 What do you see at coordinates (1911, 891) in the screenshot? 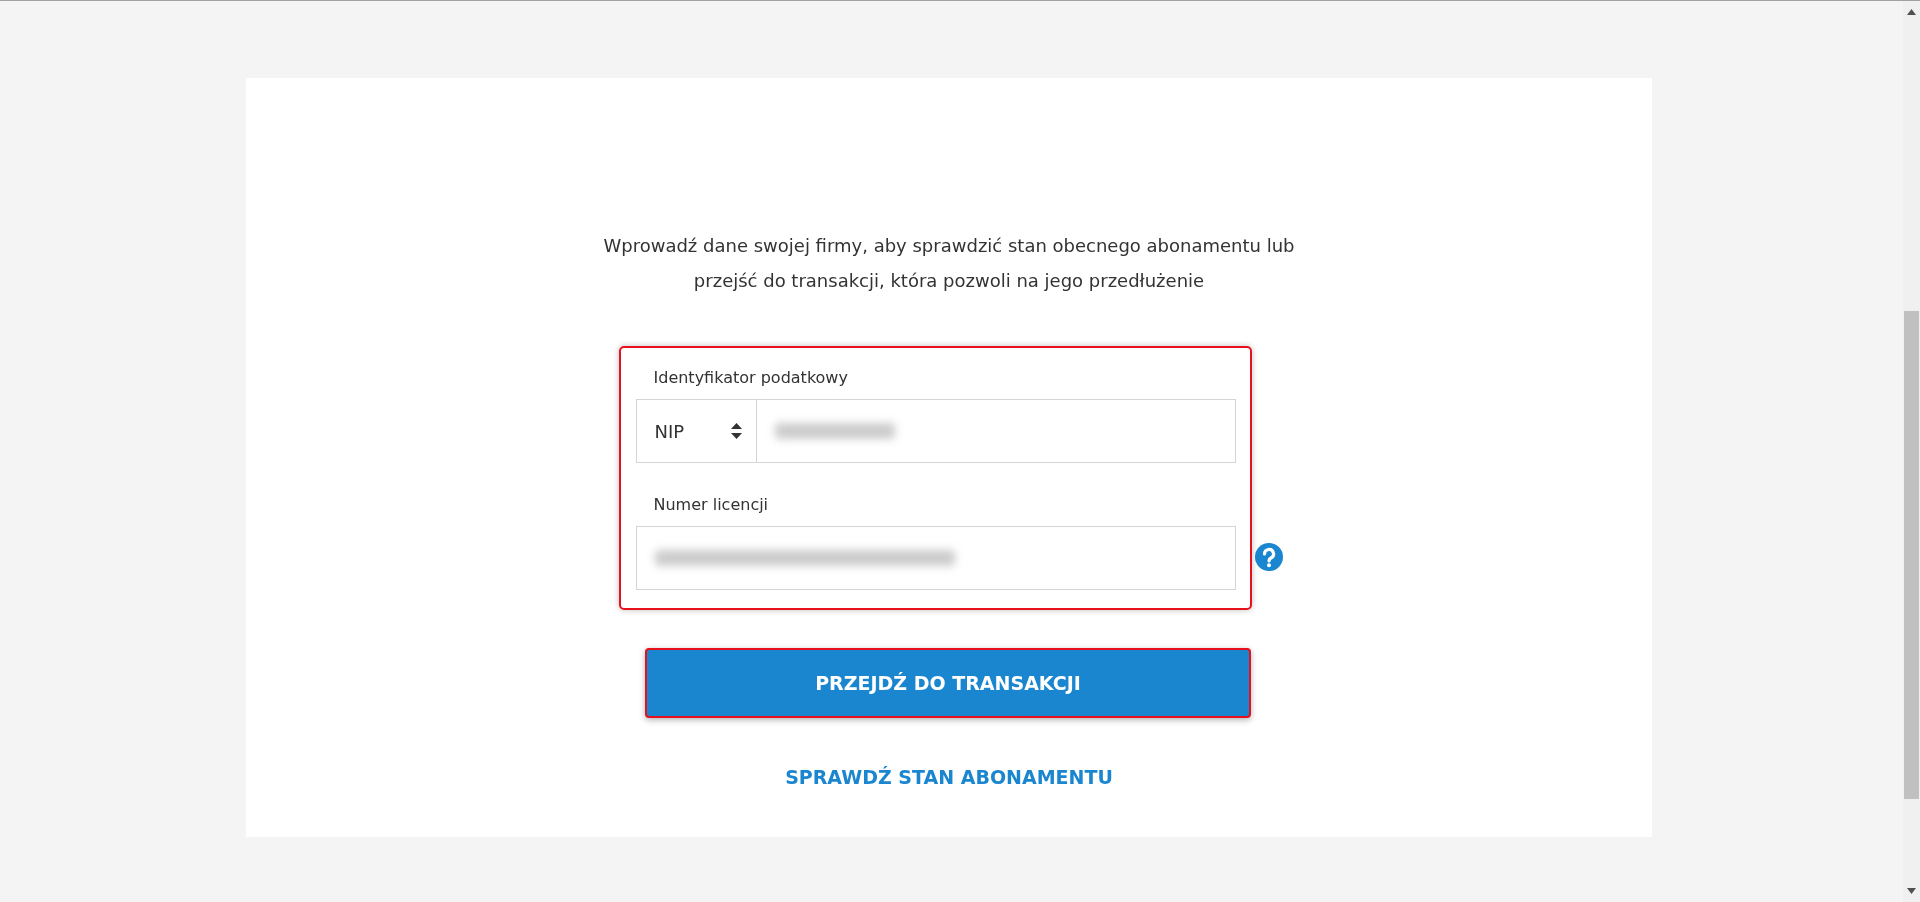
I see `scroll-down-icon` at bounding box center [1911, 891].